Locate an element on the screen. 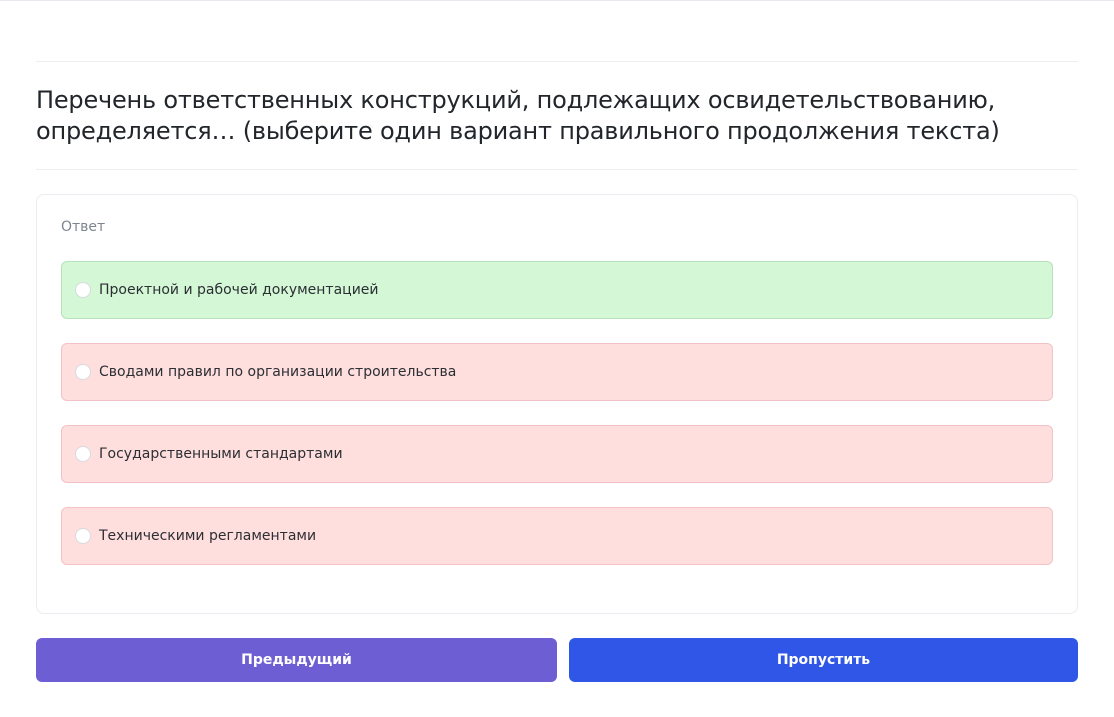  answer-option-1: Проектной и рабочей документацией is located at coordinates (557, 290).